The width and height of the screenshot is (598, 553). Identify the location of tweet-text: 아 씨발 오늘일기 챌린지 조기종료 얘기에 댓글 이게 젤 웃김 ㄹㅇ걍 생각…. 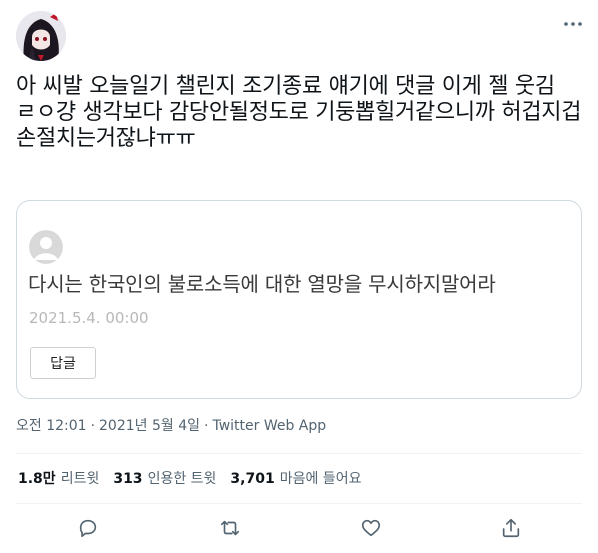
(299, 112).